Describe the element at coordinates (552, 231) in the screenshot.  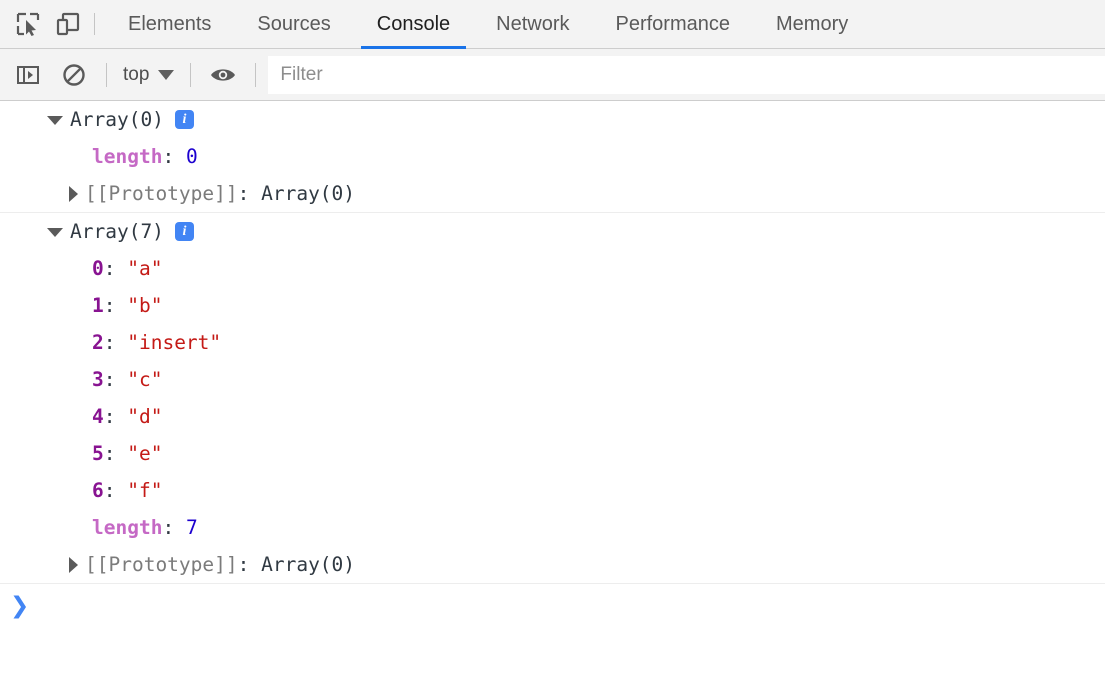
I see `object-header-row: Array(7) i` at that location.